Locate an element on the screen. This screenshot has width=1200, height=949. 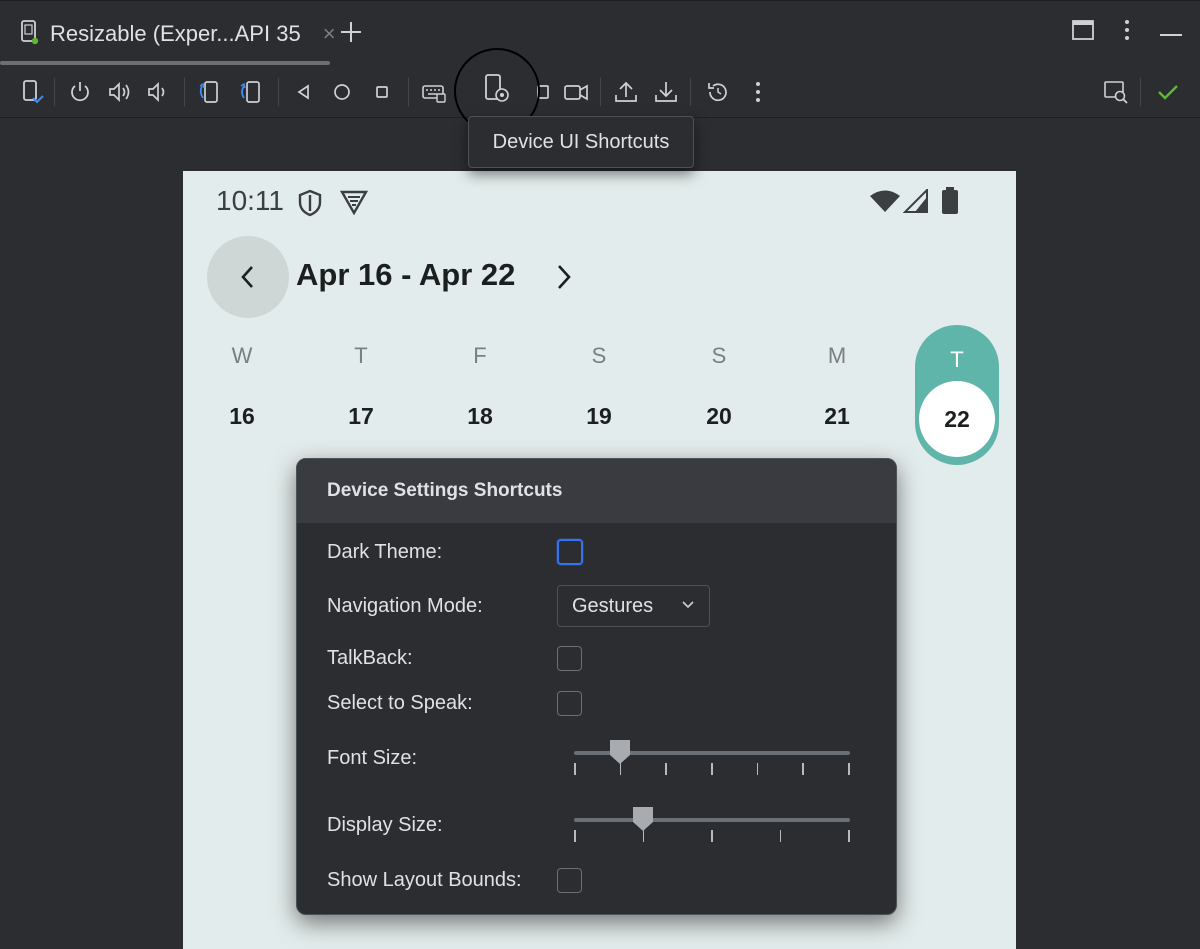
upload-icon is located at coordinates (626, 92).